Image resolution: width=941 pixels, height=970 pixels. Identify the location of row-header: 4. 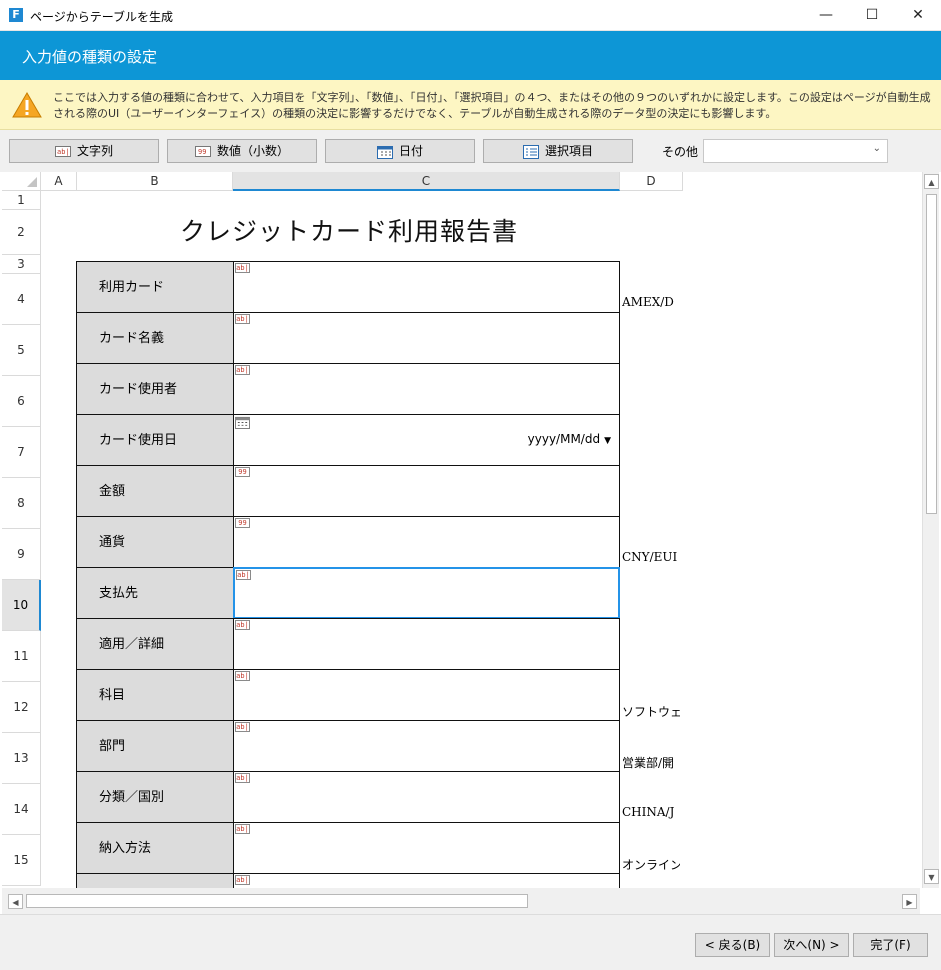
(21, 299).